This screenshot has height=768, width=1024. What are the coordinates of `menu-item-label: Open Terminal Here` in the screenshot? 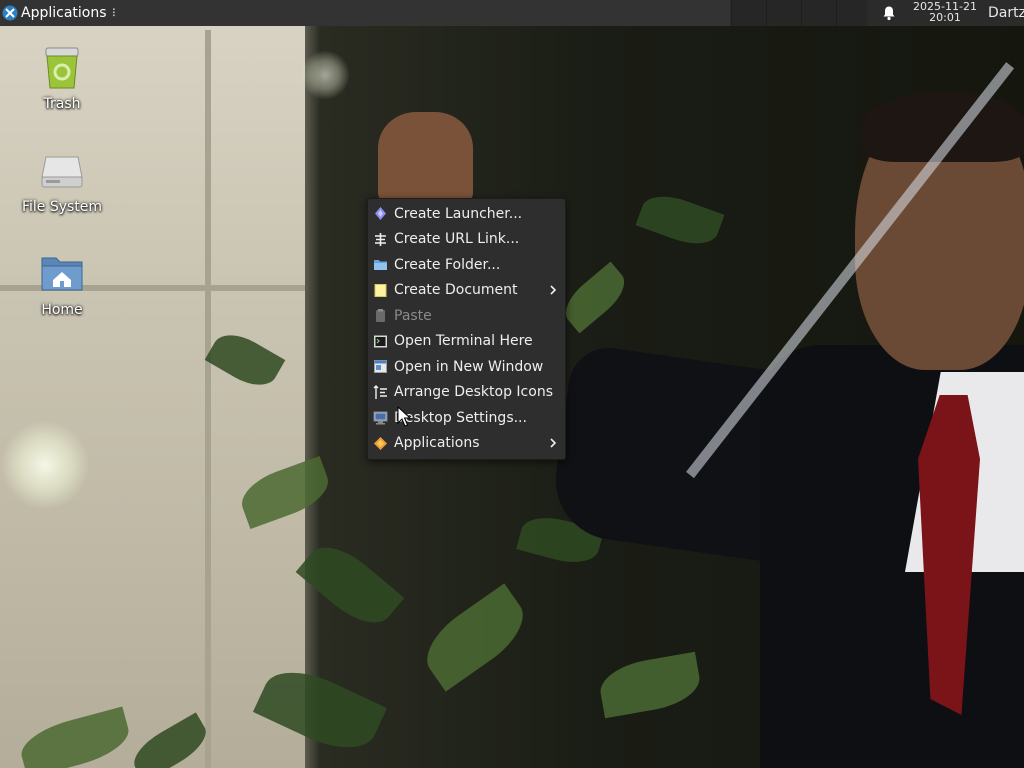 It's located at (463, 341).